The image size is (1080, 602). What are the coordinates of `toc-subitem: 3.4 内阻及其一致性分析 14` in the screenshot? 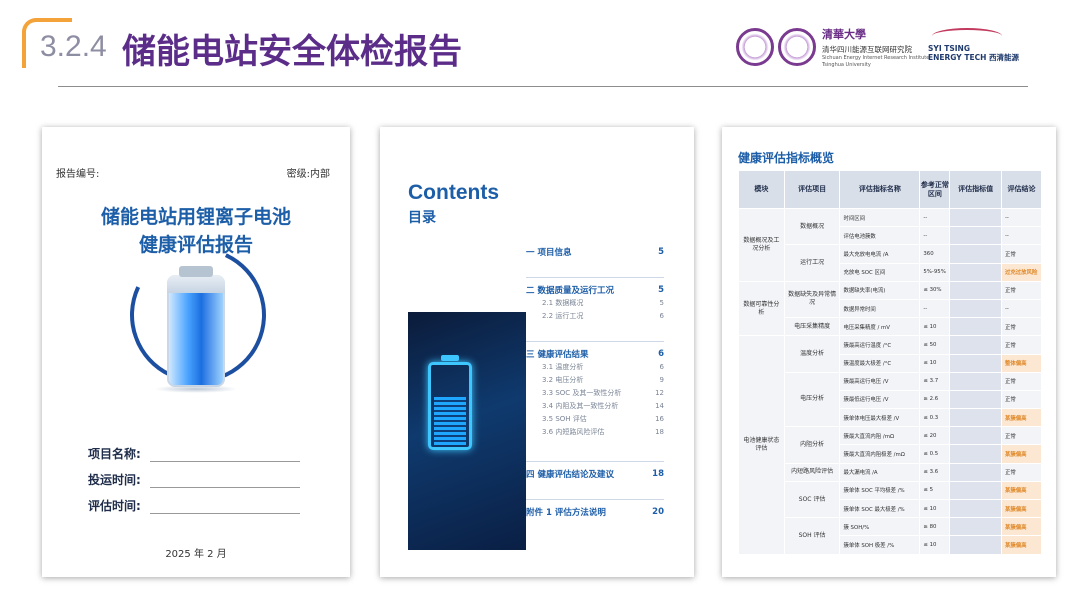 It's located at (595, 405).